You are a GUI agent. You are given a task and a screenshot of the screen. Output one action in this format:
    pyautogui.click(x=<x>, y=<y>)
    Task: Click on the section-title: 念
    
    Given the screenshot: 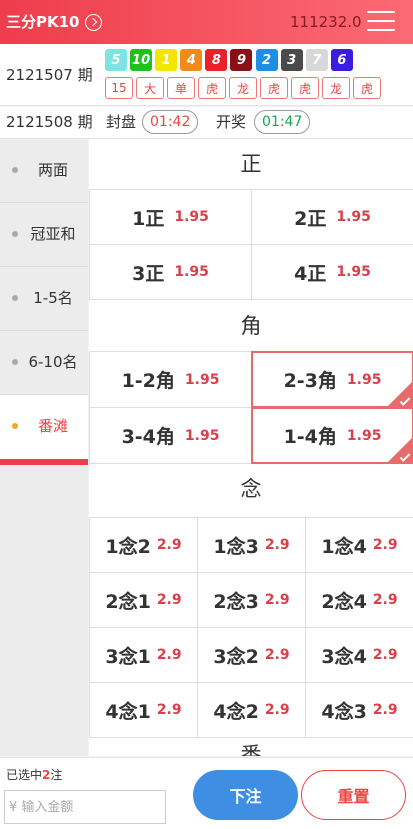 What is the action you would take?
    pyautogui.click(x=251, y=489)
    